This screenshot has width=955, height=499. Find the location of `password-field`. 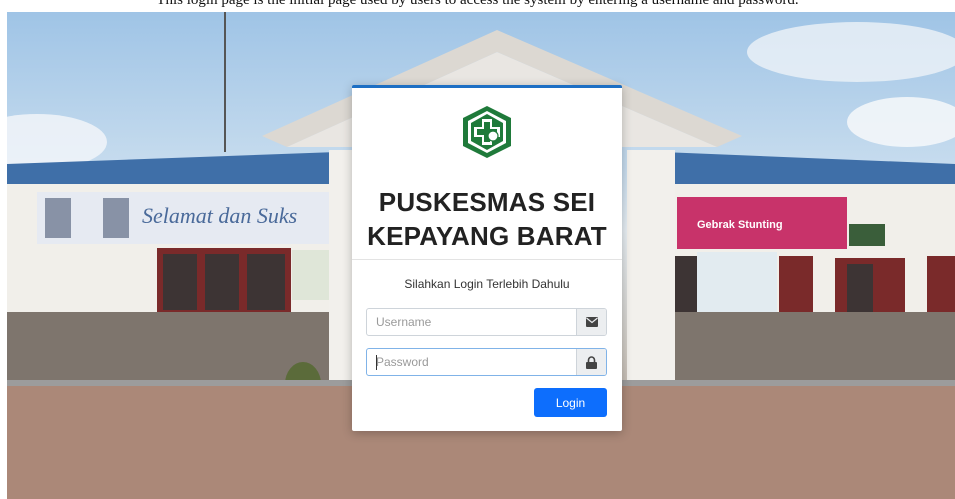

password-field is located at coordinates (486, 362).